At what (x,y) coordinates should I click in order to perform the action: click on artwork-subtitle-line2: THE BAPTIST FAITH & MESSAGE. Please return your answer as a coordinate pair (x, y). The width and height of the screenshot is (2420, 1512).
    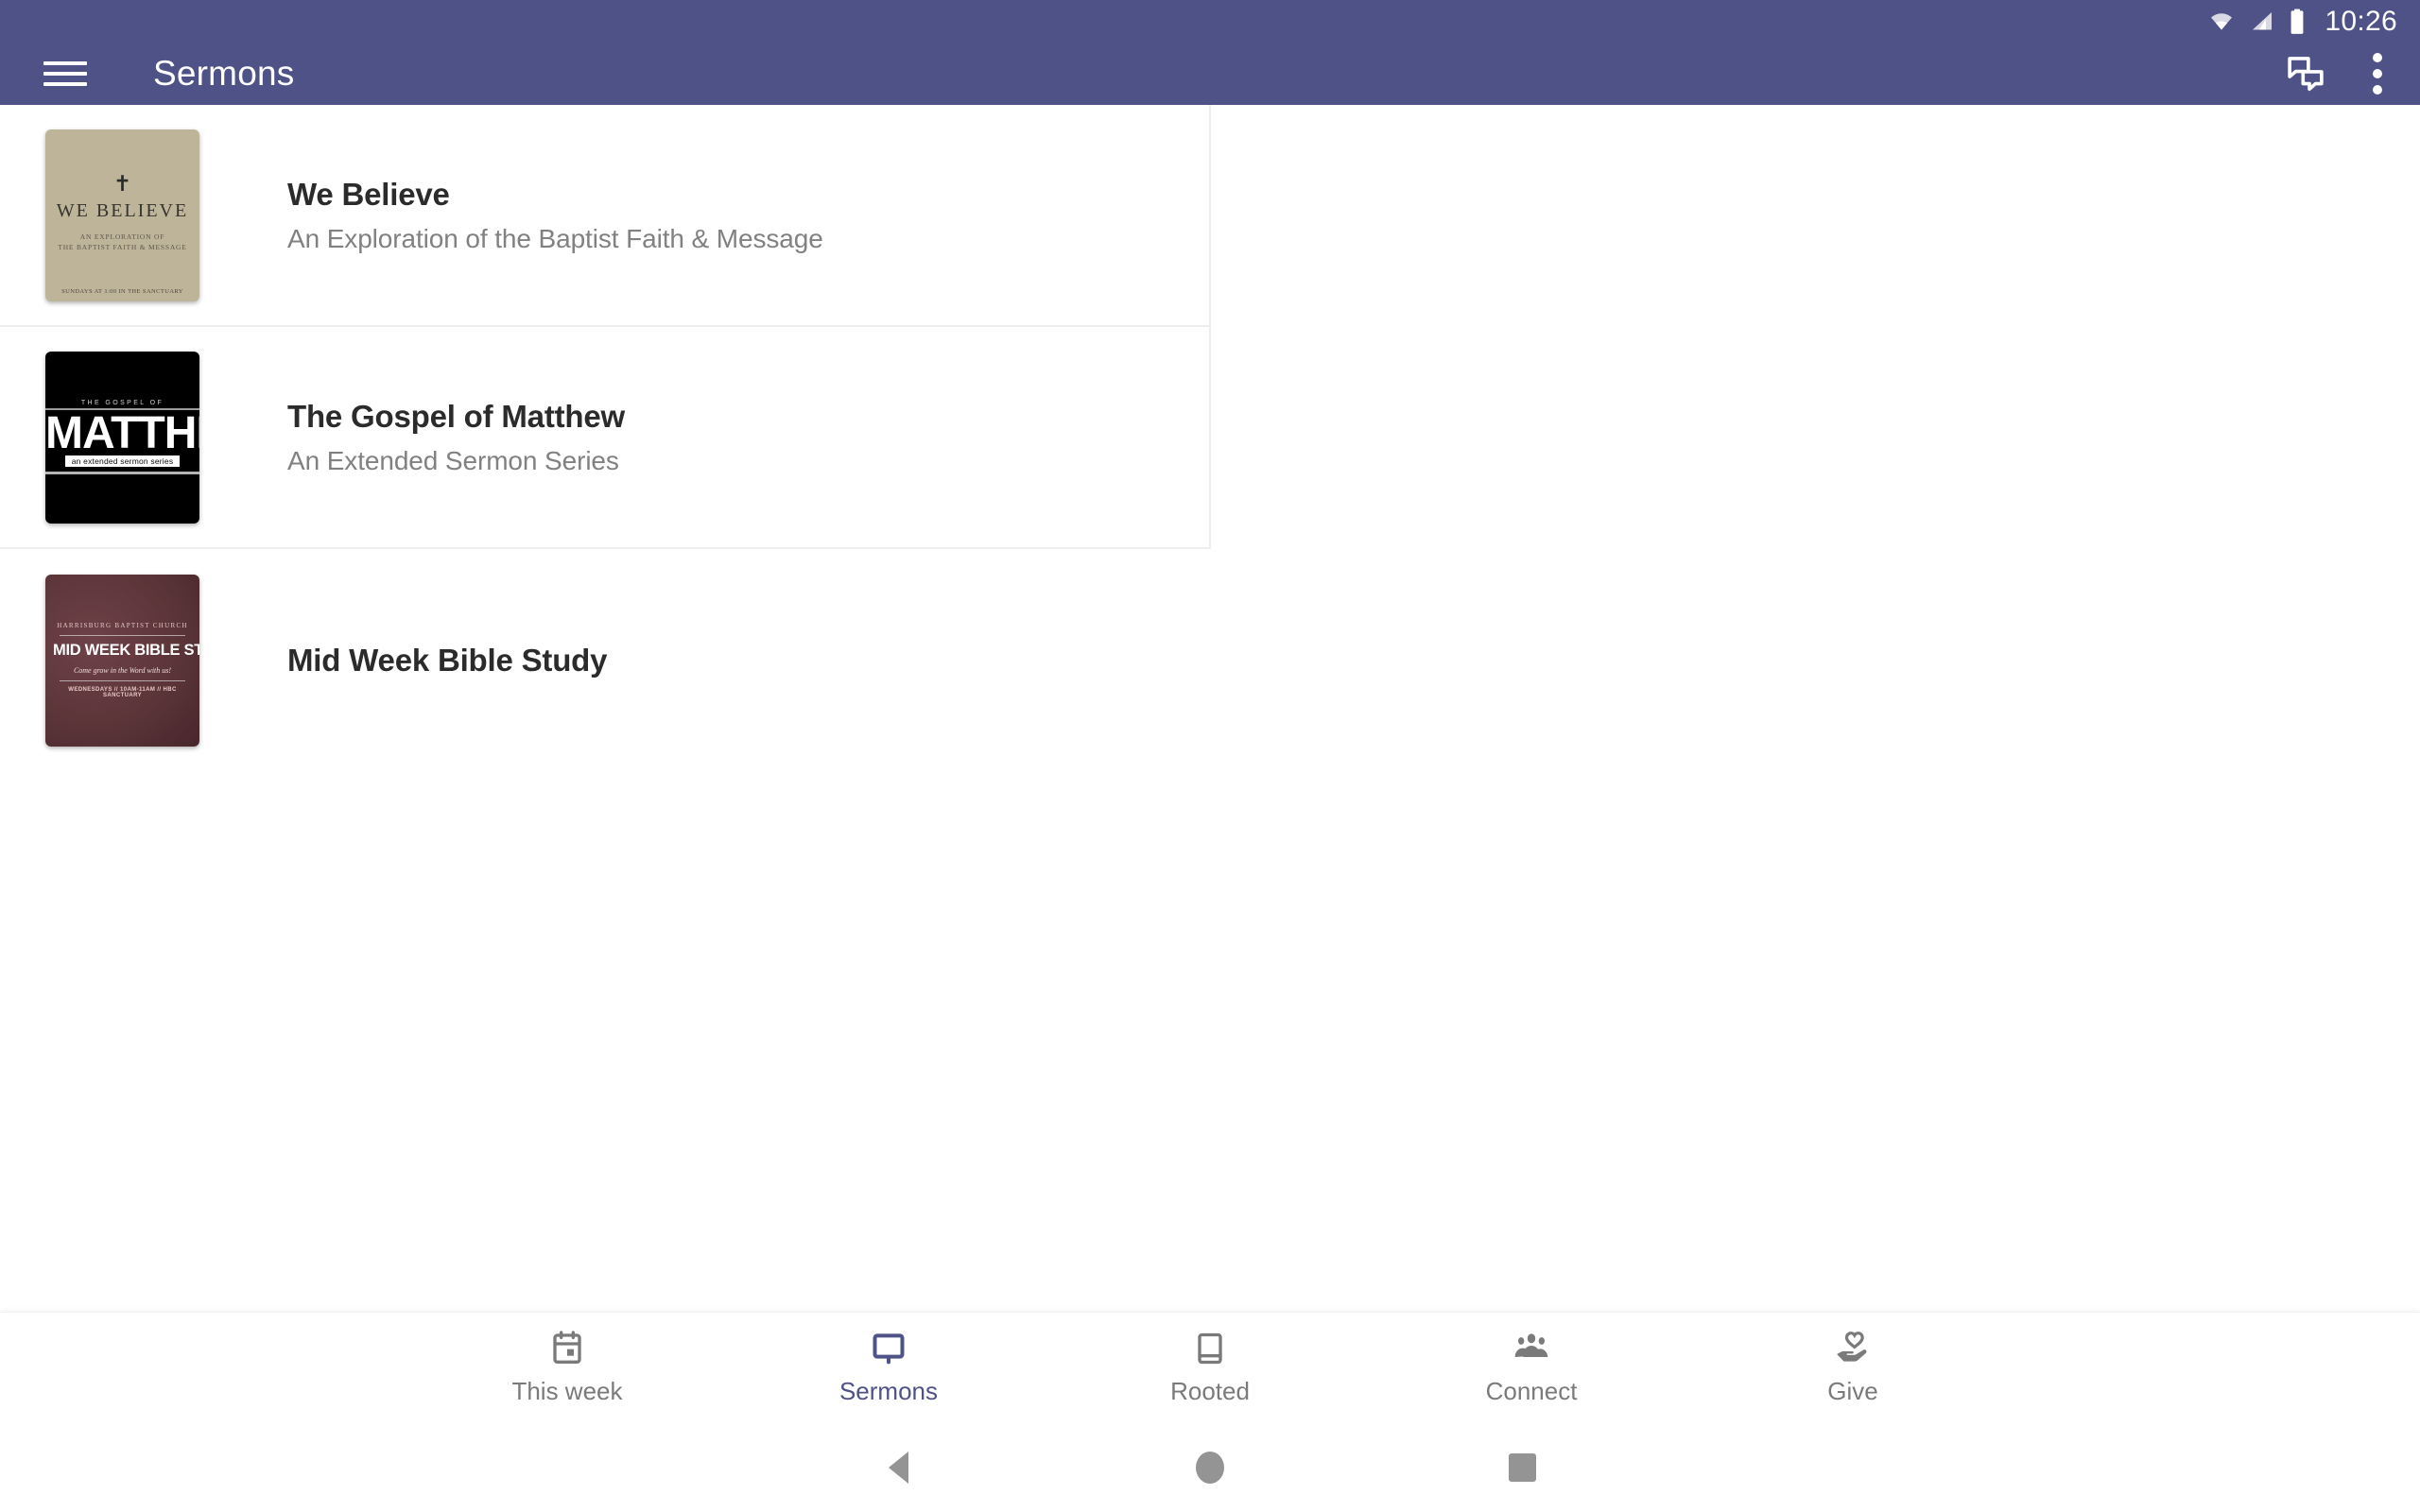
    Looking at the image, I should click on (123, 246).